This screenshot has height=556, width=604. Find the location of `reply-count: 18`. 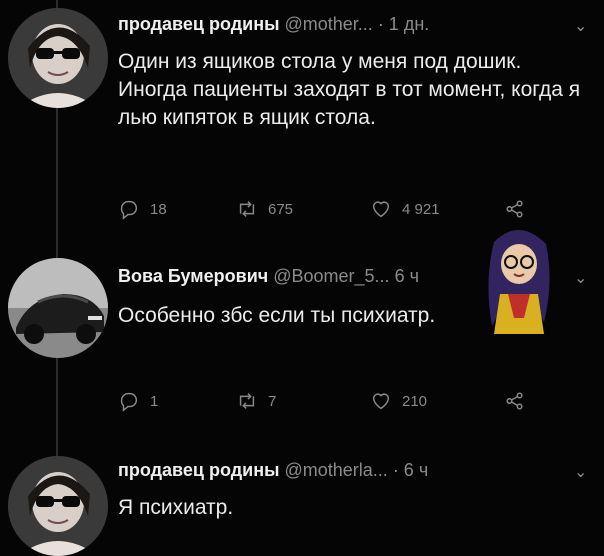

reply-count: 18 is located at coordinates (158, 209).